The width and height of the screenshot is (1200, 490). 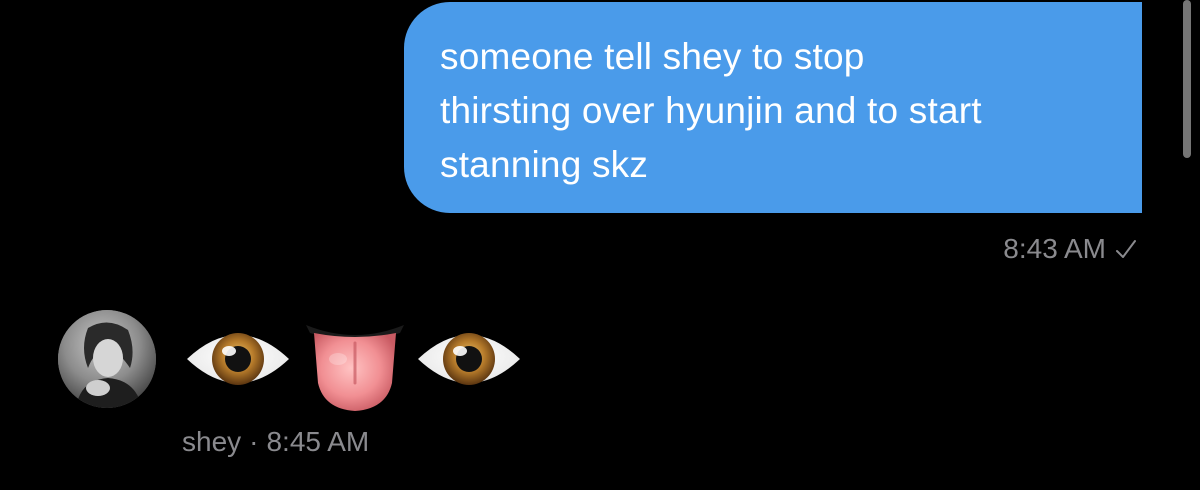 What do you see at coordinates (1054, 248) in the screenshot?
I see `outgoing-message-time: 8:43 AM` at bounding box center [1054, 248].